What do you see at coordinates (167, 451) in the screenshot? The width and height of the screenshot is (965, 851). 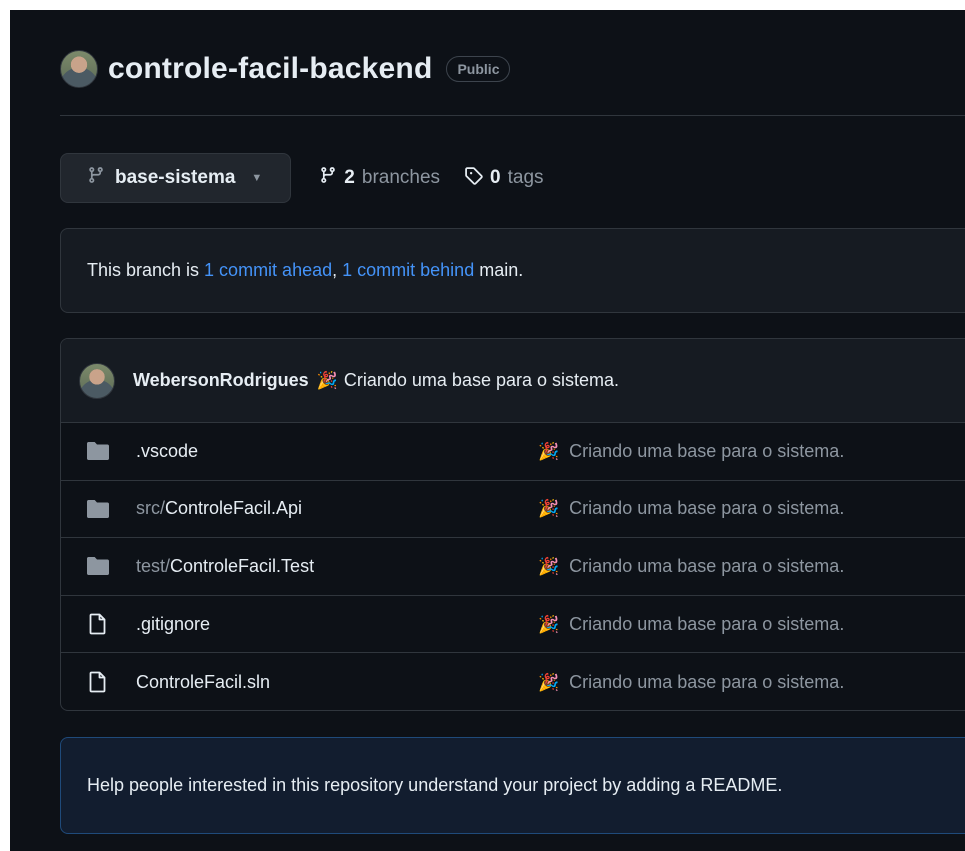 I see `file-name: .vscode` at bounding box center [167, 451].